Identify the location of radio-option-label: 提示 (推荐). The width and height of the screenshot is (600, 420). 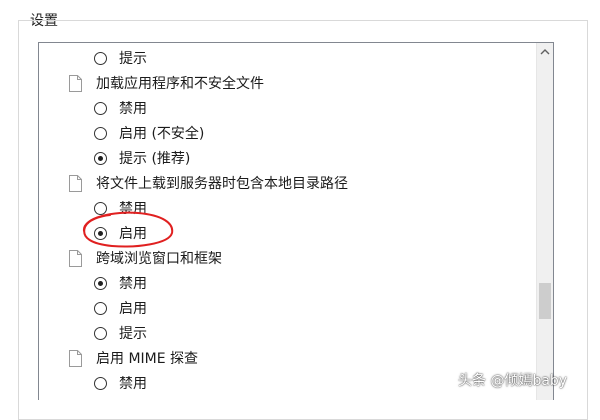
(154, 159).